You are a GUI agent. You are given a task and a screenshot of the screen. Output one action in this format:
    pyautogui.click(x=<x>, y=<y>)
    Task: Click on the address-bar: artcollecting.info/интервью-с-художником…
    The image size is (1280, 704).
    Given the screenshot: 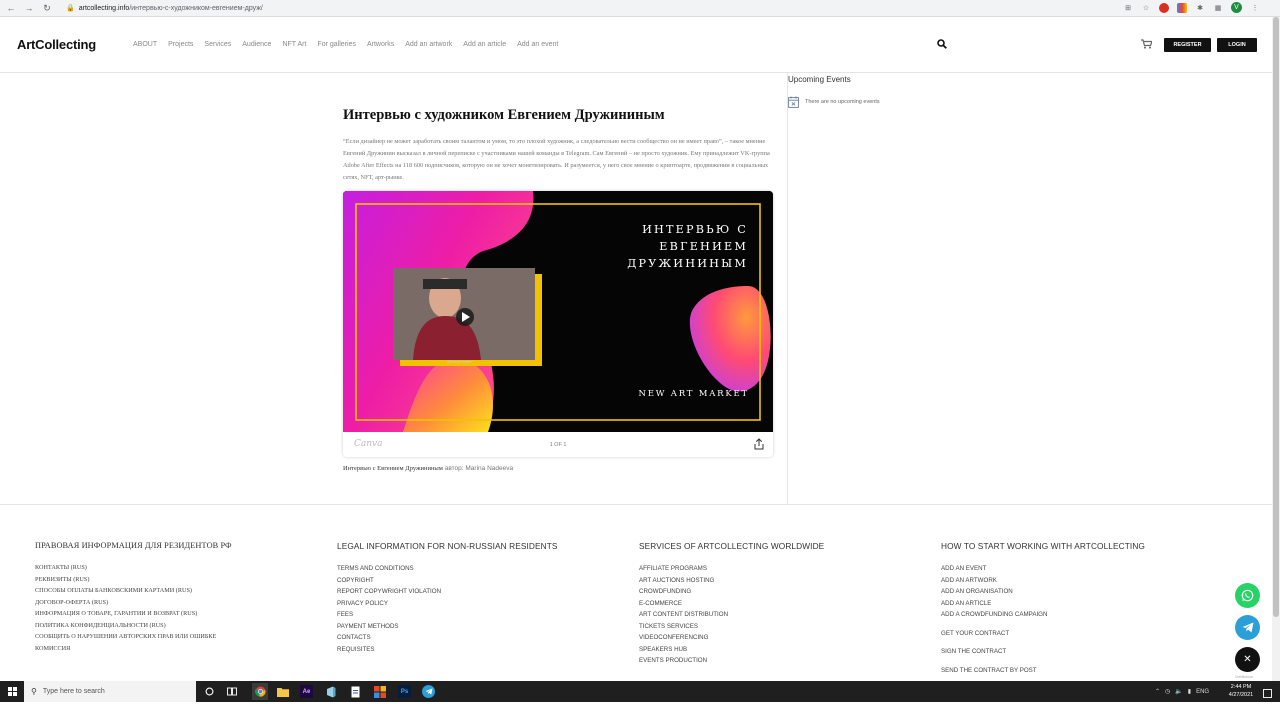 What is the action you would take?
    pyautogui.click(x=171, y=8)
    